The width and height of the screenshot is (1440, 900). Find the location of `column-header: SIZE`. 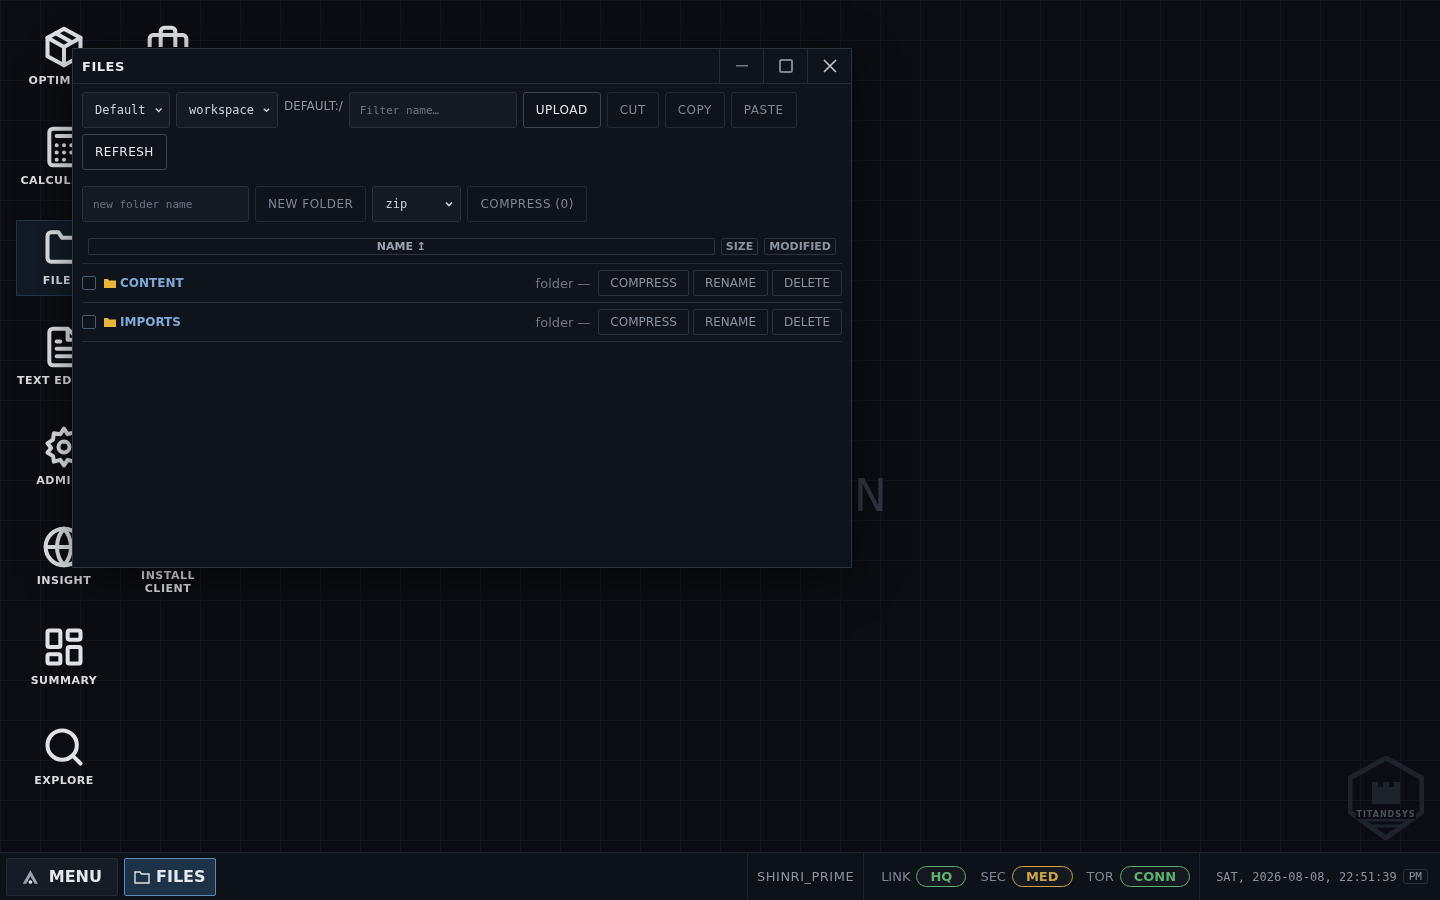

column-header: SIZE is located at coordinates (739, 246).